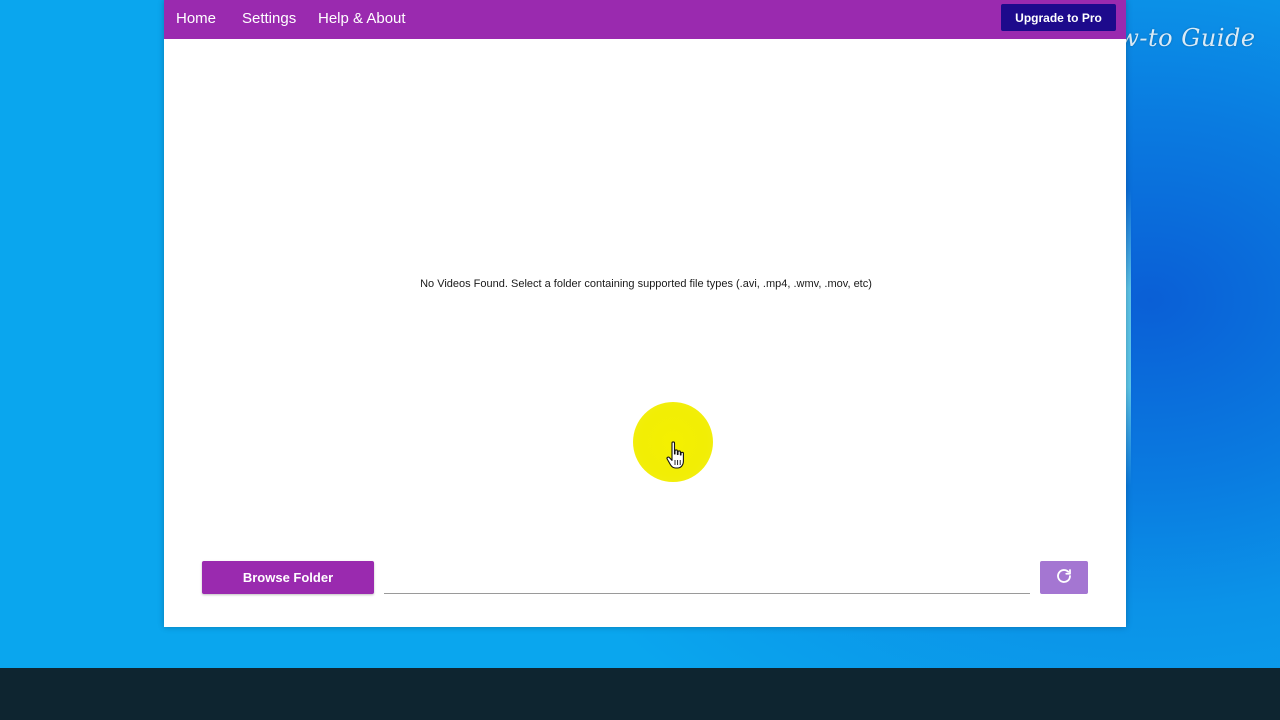 Image resolution: width=1280 pixels, height=720 pixels. I want to click on refresh-icon, so click(1064, 577).